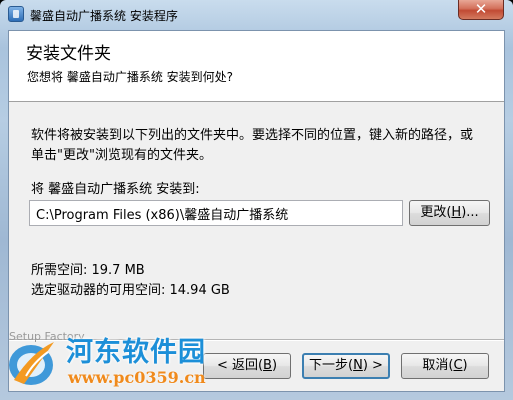 This screenshot has height=400, width=513. Describe the element at coordinates (88, 270) in the screenshot. I see `space-required-text: 所需空间: 19.7 MB` at that location.